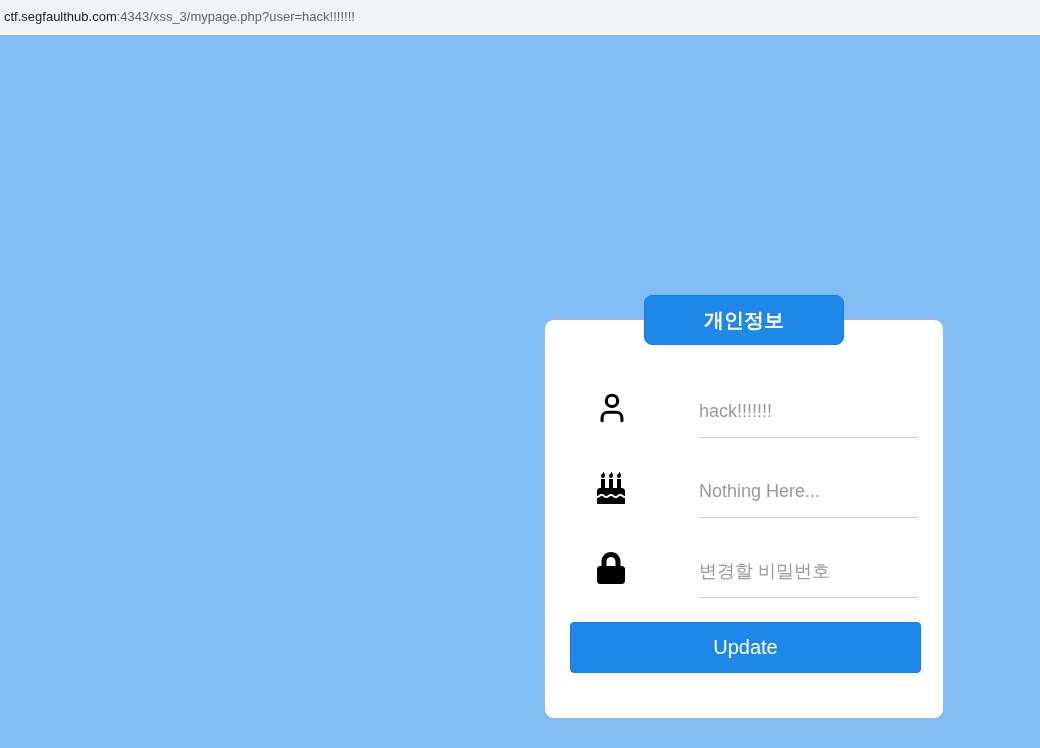 Image resolution: width=1040 pixels, height=748 pixels. I want to click on url-path: :4343/xss_3/mypage.php?user=hack!!!!!!!, so click(235, 16).